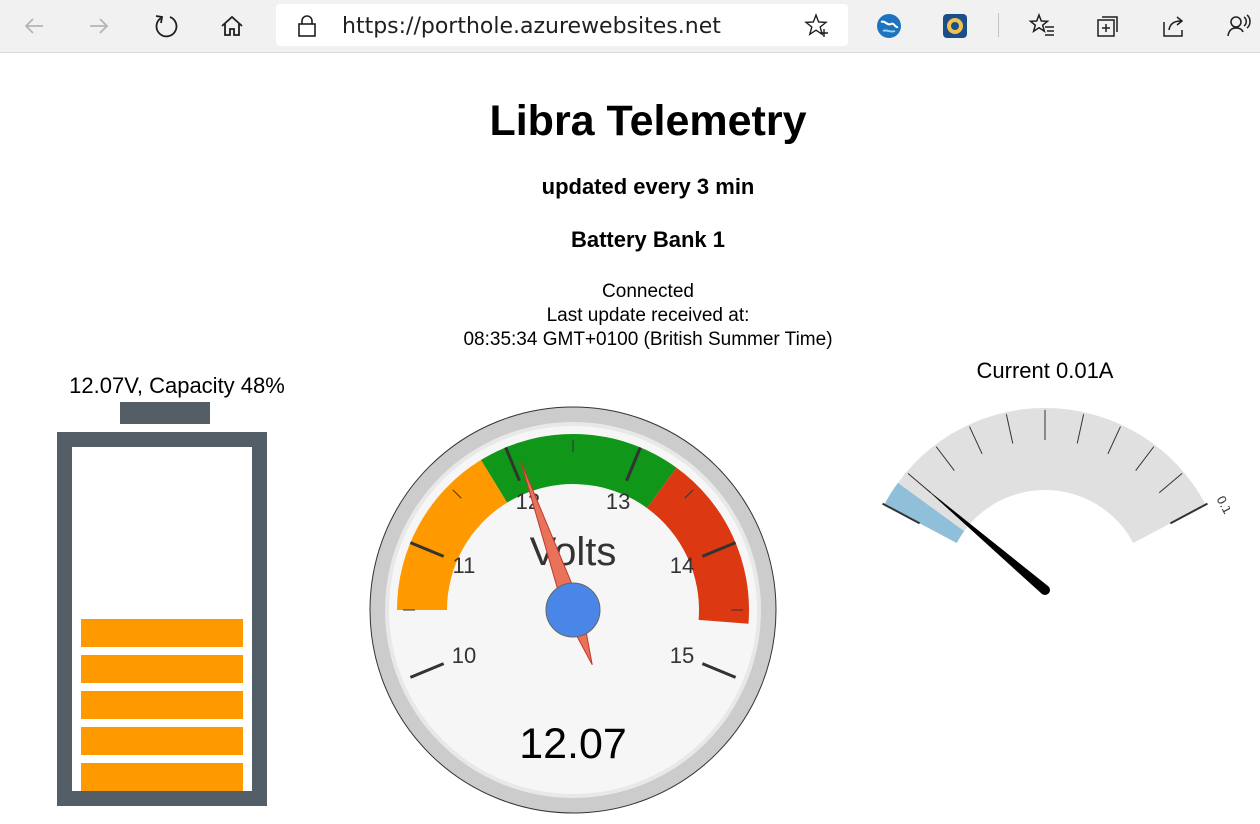  Describe the element at coordinates (618, 501) in the screenshot. I see `gauge-tick-label: 13` at that location.